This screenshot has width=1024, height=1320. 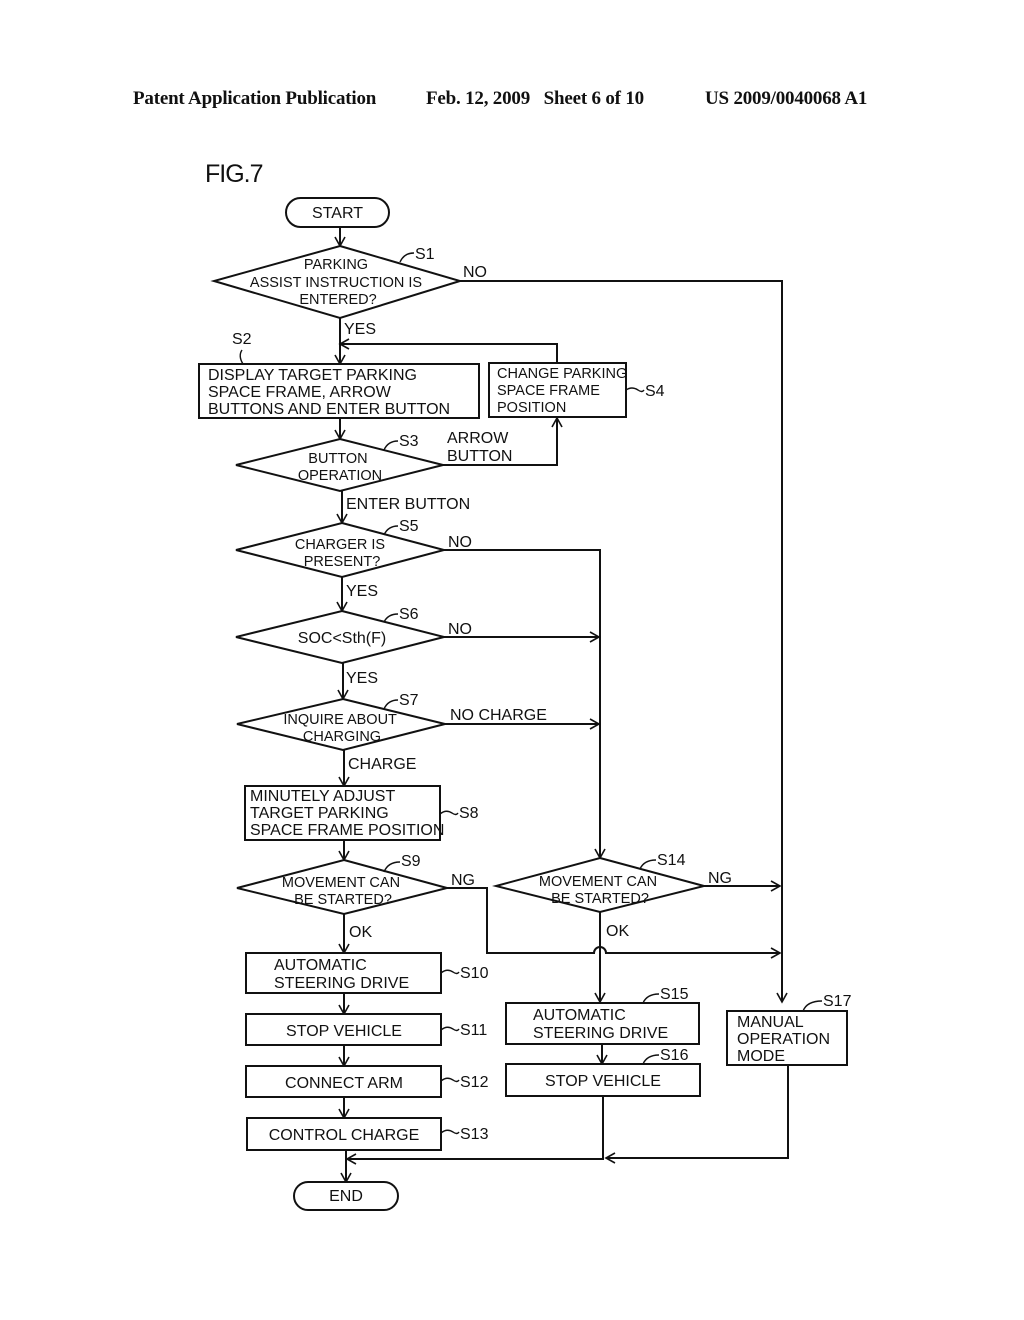 What do you see at coordinates (473, 1030) in the screenshot?
I see `step-id-s11: S11` at bounding box center [473, 1030].